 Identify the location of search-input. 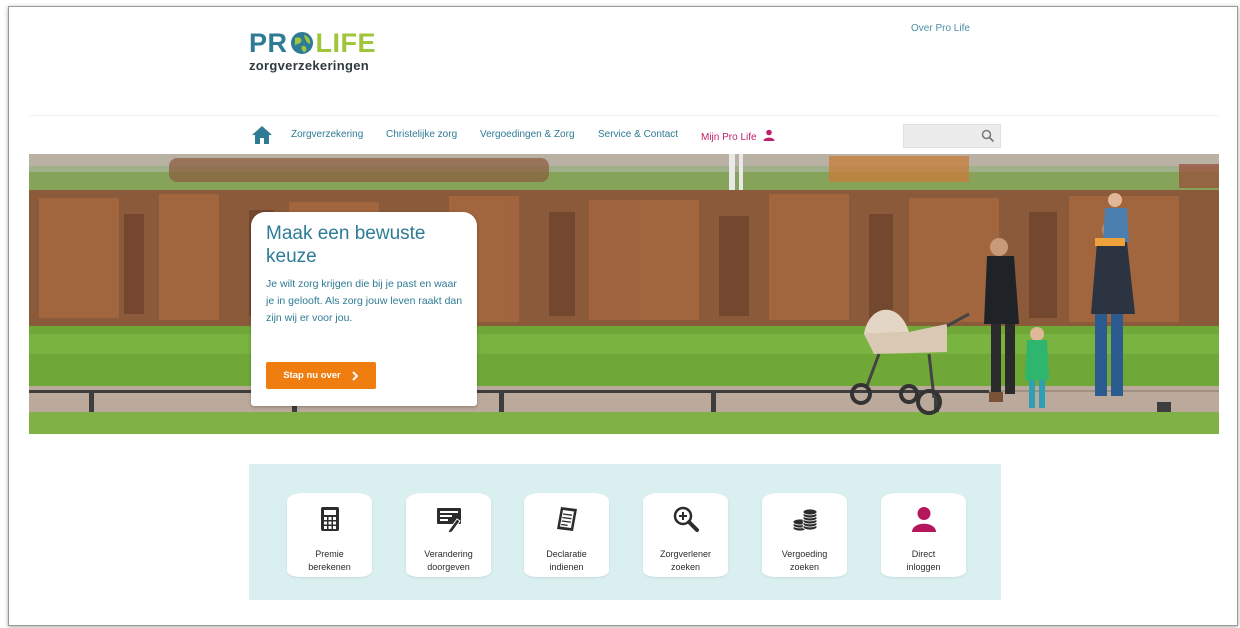
(952, 136).